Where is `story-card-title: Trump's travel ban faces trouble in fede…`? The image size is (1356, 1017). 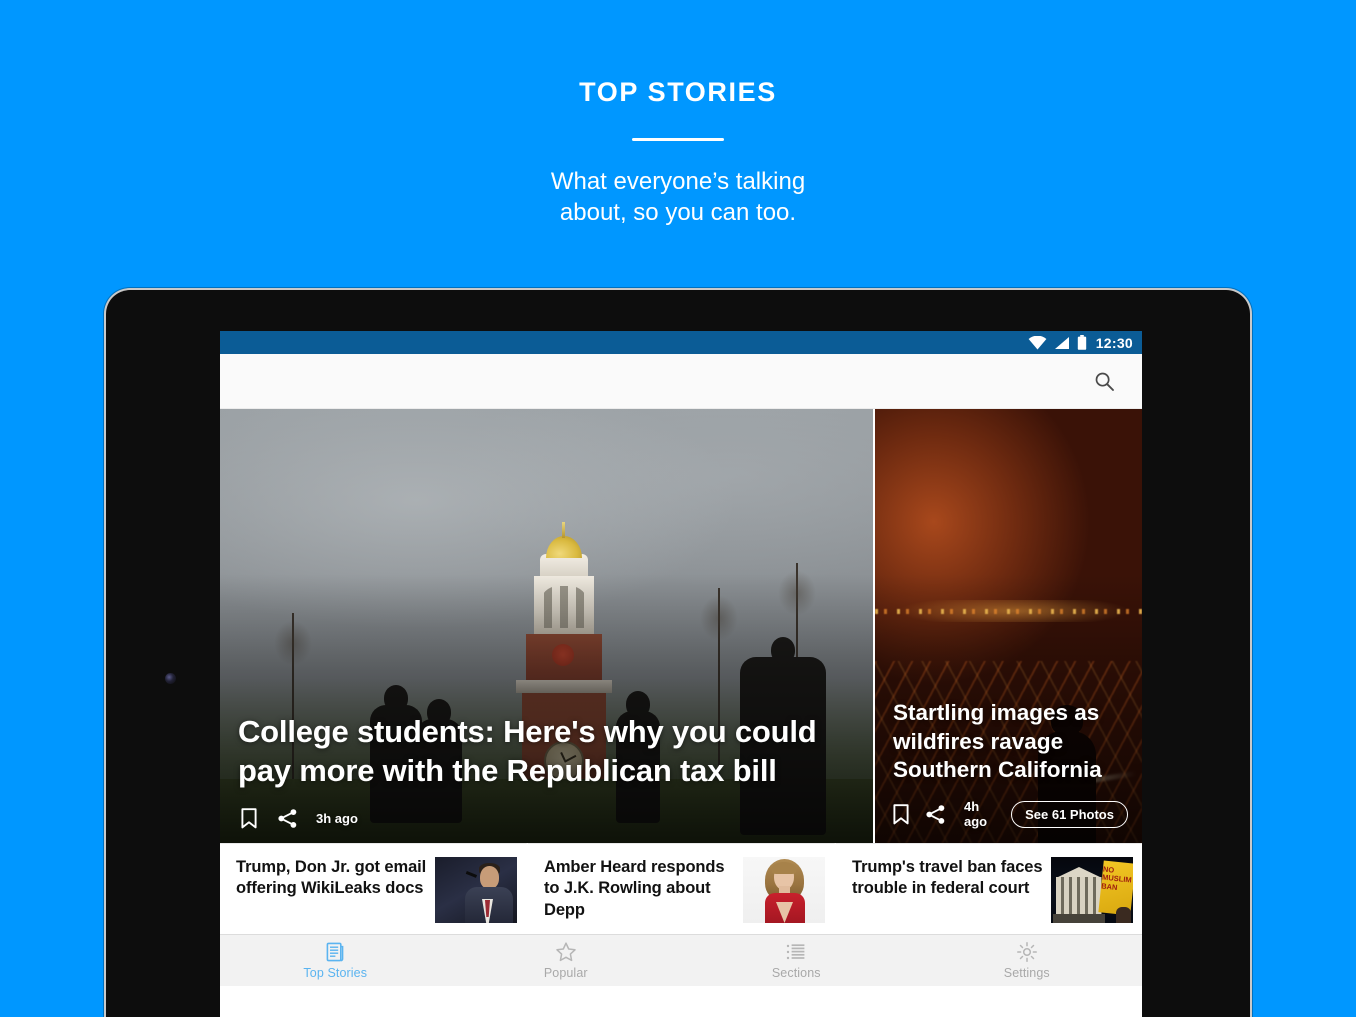 story-card-title: Trump's travel ban faces trouble in fede… is located at coordinates (947, 878).